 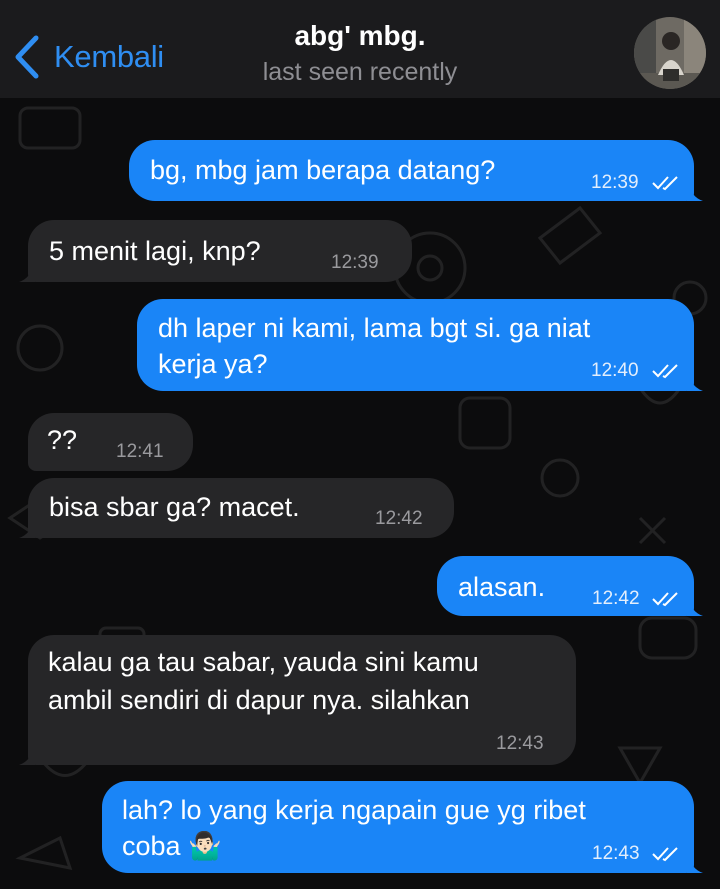 What do you see at coordinates (172, 846) in the screenshot?
I see `message-text-line: coba 🤷🏻‍♂️` at bounding box center [172, 846].